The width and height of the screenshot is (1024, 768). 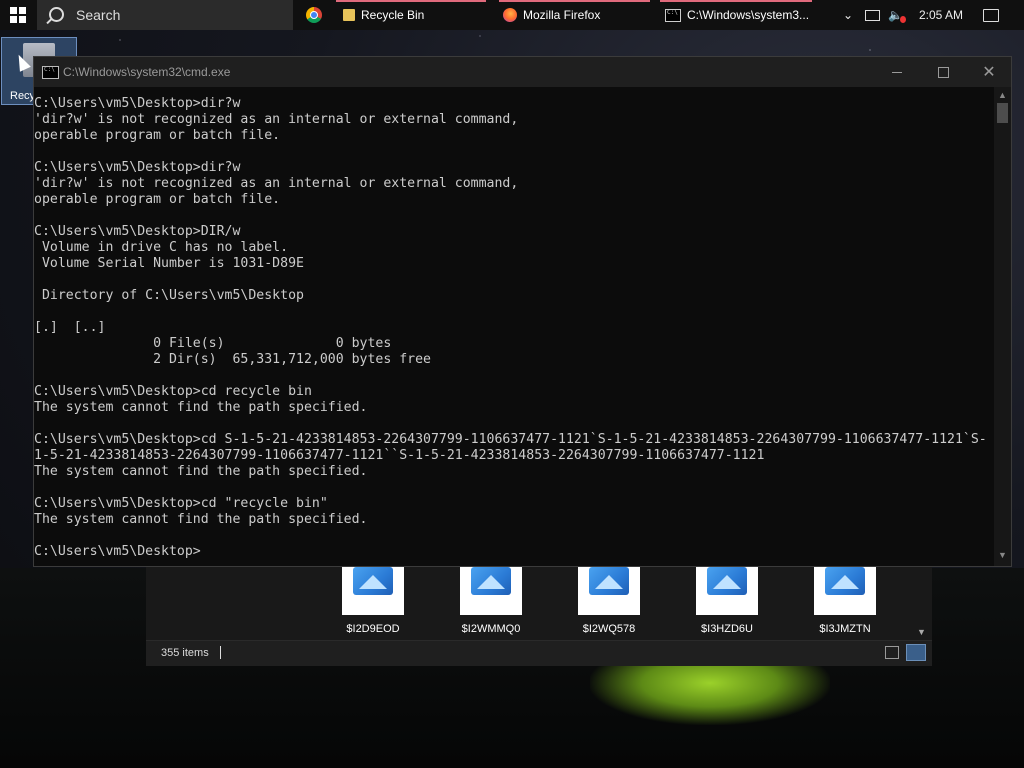 I want to click on console-line: Directory of C:\Users\vm5\Desktop, so click(x=169, y=295).